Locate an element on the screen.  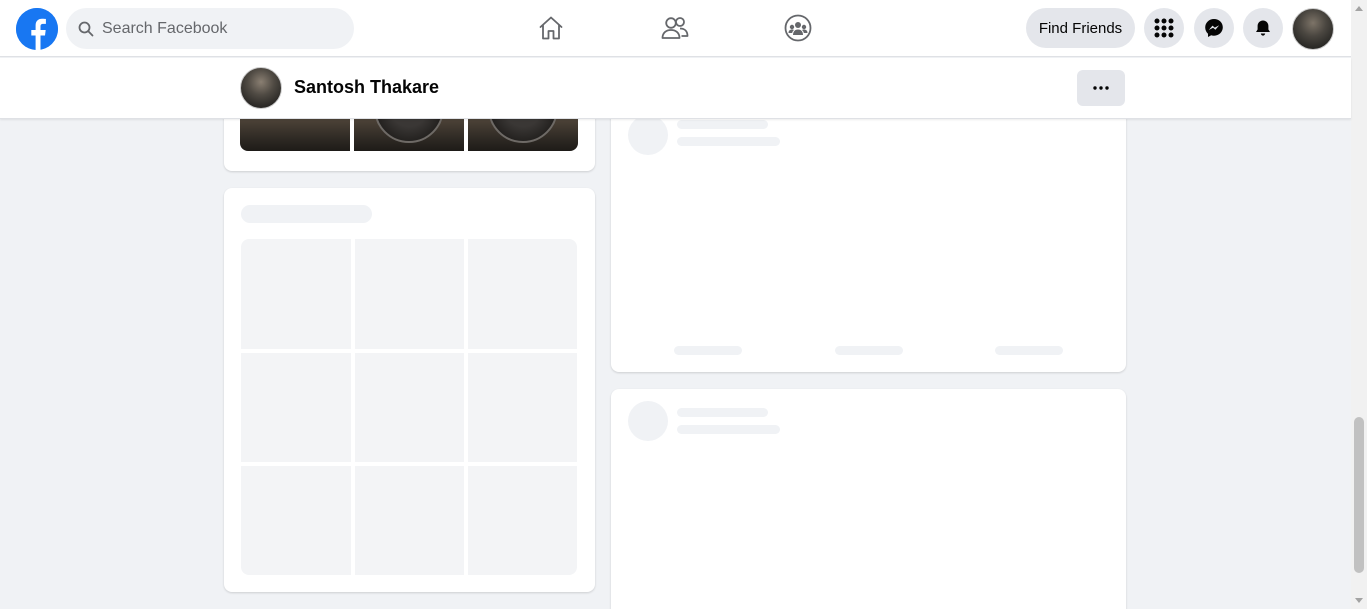
messenger-button is located at coordinates (1214, 28).